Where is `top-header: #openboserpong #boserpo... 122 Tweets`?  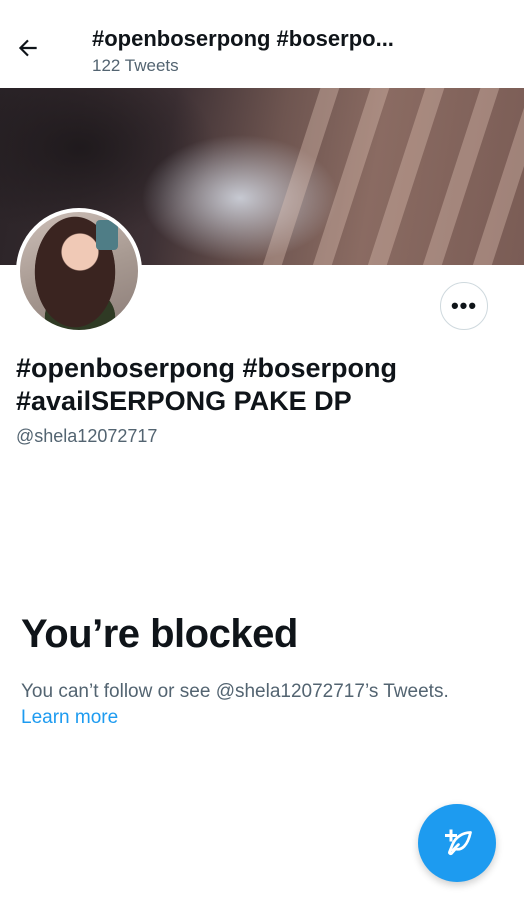 top-header: #openboserpong #boserpo... 122 Tweets is located at coordinates (262, 44).